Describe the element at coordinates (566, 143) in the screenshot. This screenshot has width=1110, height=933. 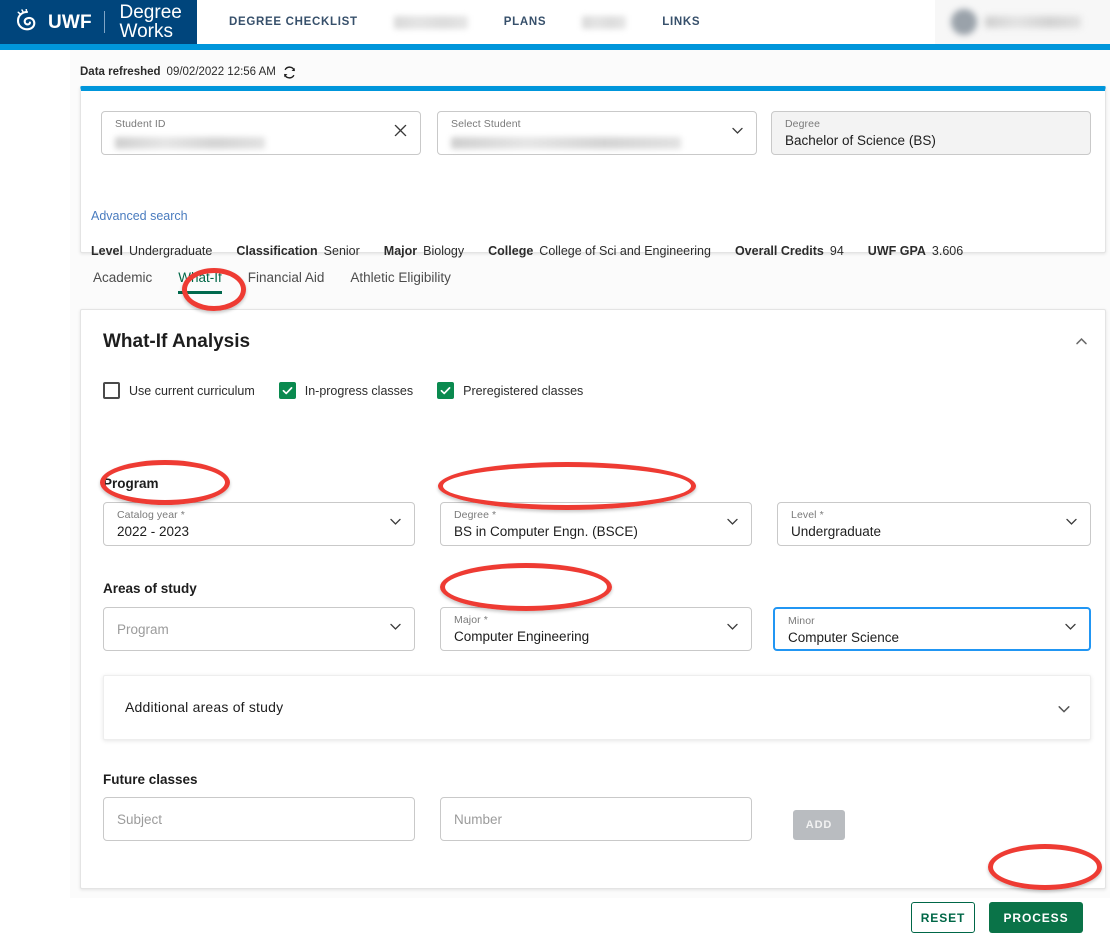
I see `select-student-value-redacted` at that location.